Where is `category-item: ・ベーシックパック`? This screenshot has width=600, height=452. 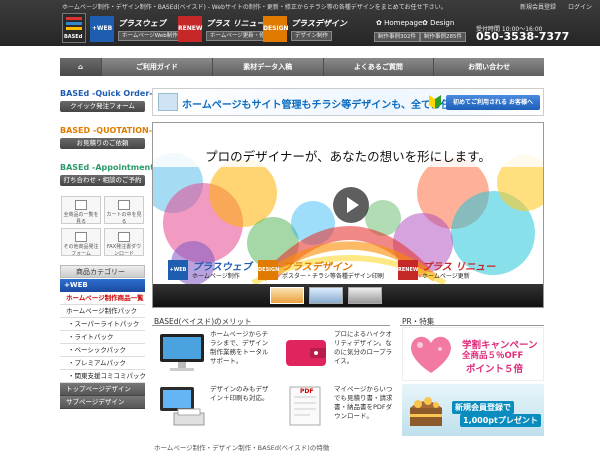 category-item: ・ベーシックパック is located at coordinates (102, 350).